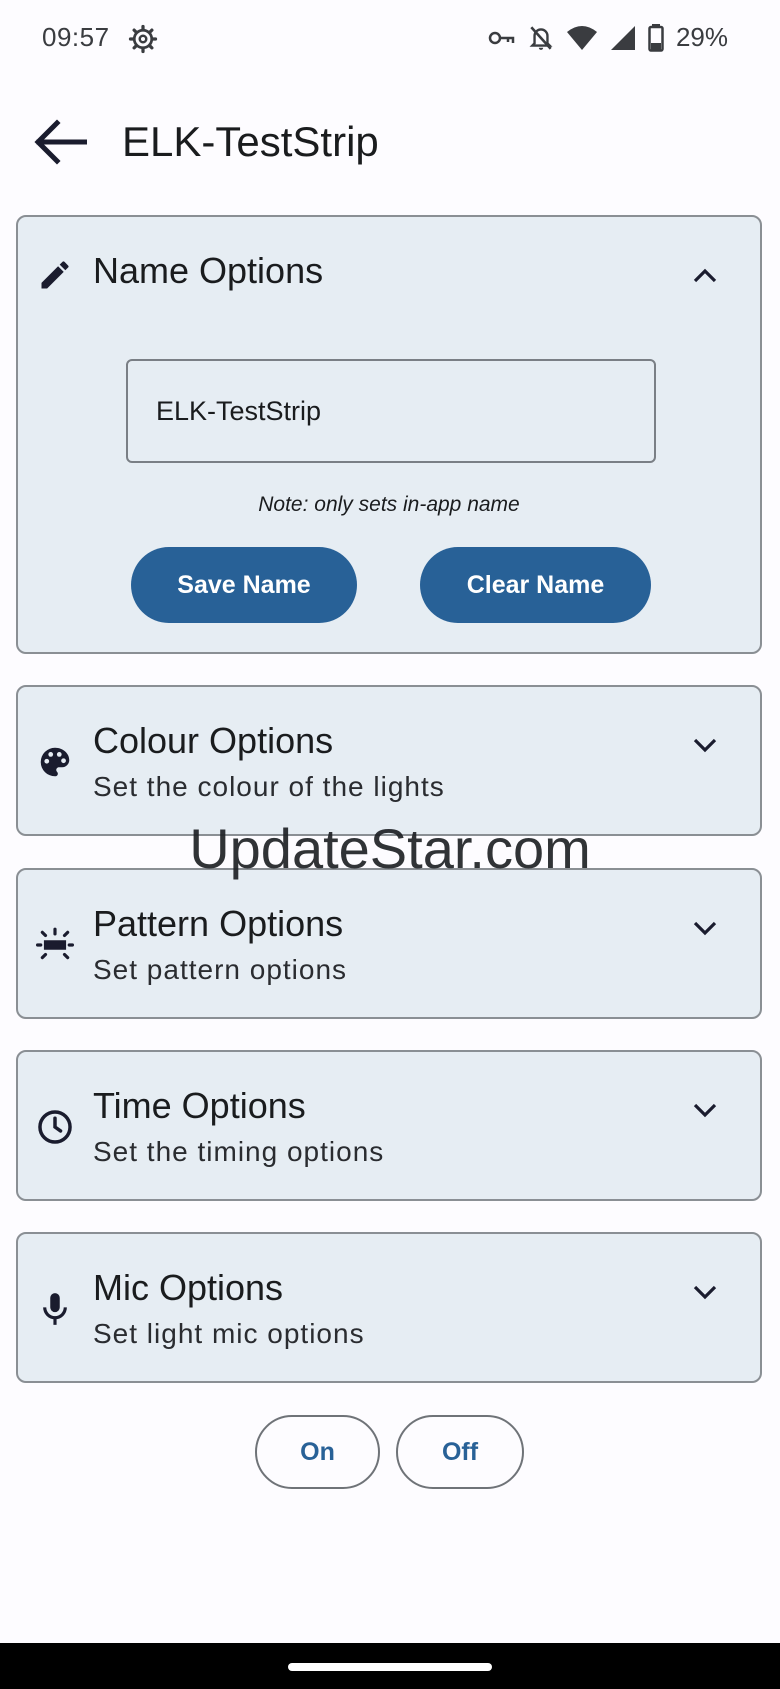 This screenshot has width=780, height=1689. Describe the element at coordinates (55, 275) in the screenshot. I see `pencil-icon` at that location.